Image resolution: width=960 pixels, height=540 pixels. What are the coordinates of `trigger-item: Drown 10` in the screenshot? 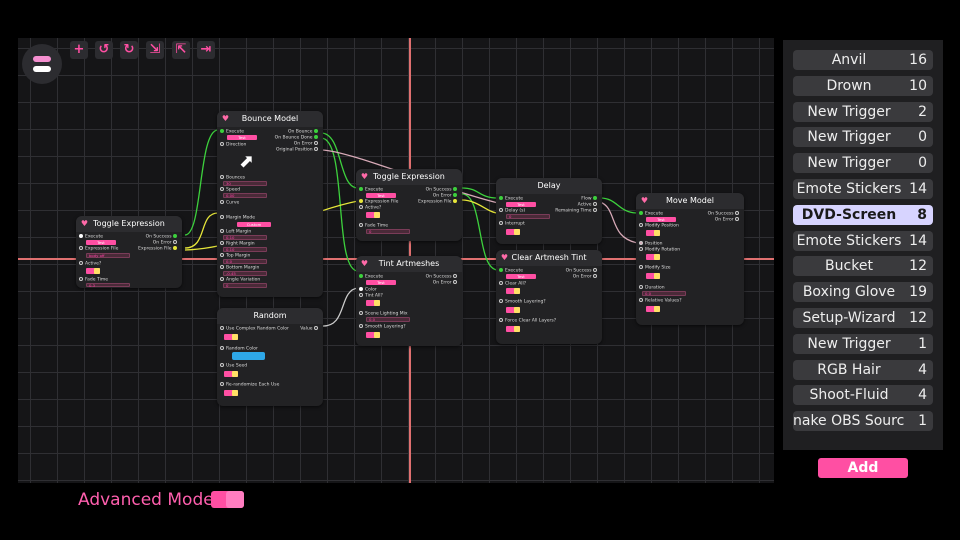 It's located at (863, 85).